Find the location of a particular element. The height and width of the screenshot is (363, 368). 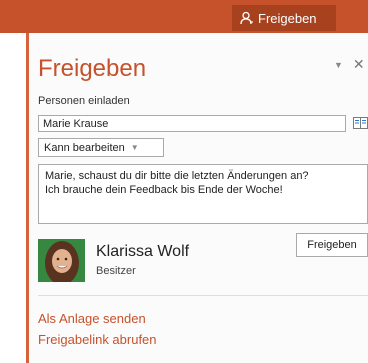

close-icon: ✕ is located at coordinates (359, 64).